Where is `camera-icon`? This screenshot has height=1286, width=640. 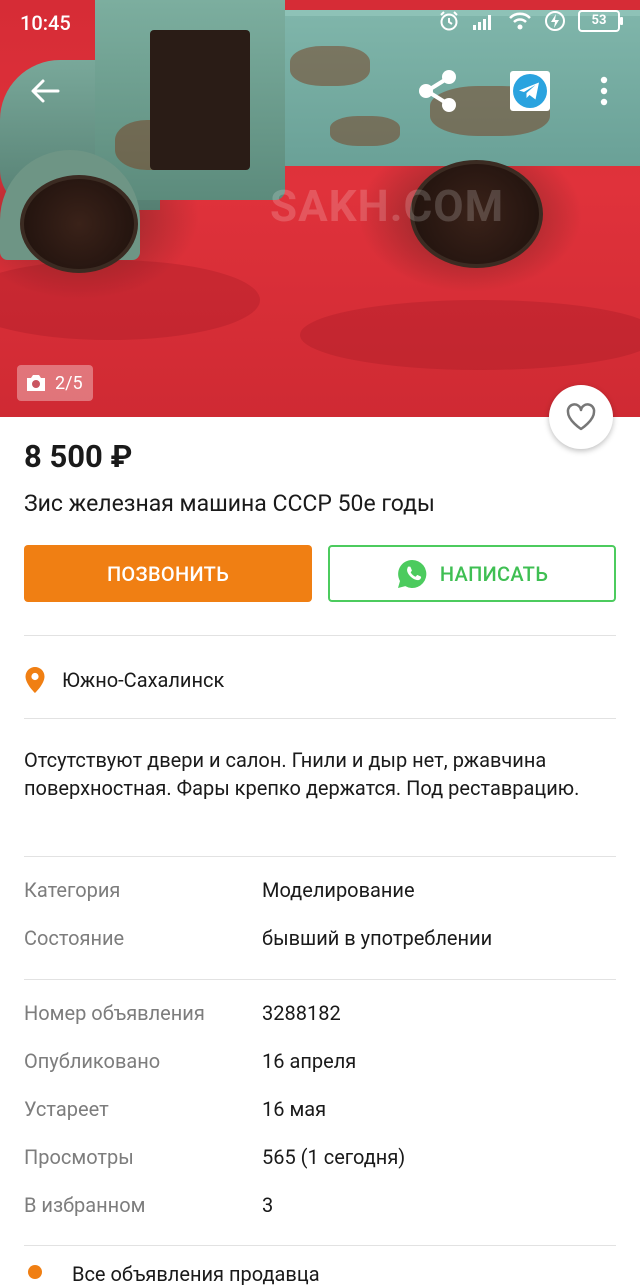
camera-icon is located at coordinates (36, 383).